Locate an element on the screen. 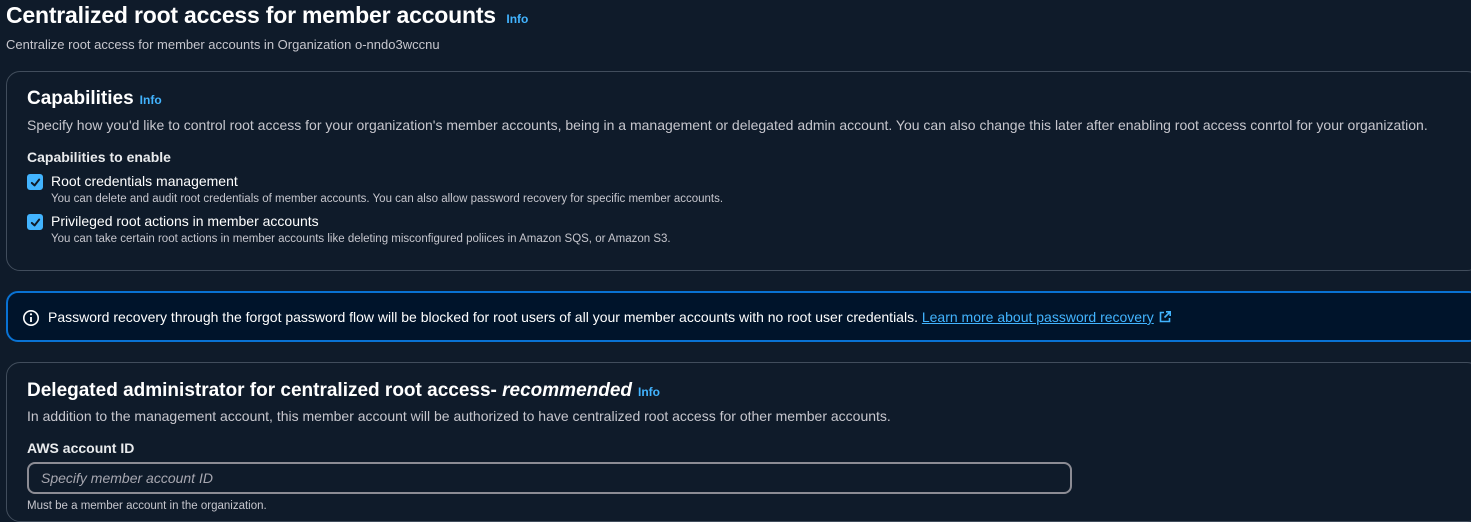 The height and width of the screenshot is (522, 1471). privileged-actions-checkbox is located at coordinates (35, 222).